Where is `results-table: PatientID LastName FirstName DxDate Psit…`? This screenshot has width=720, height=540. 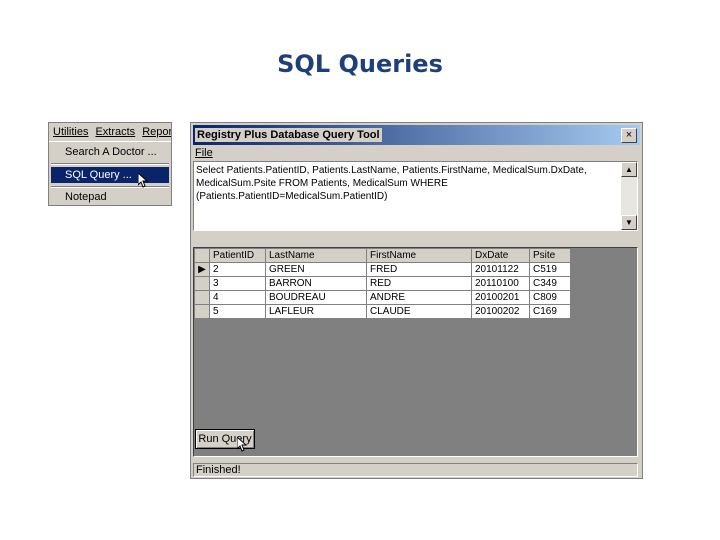 results-table: PatientID LastName FirstName DxDate Psit… is located at coordinates (382, 283).